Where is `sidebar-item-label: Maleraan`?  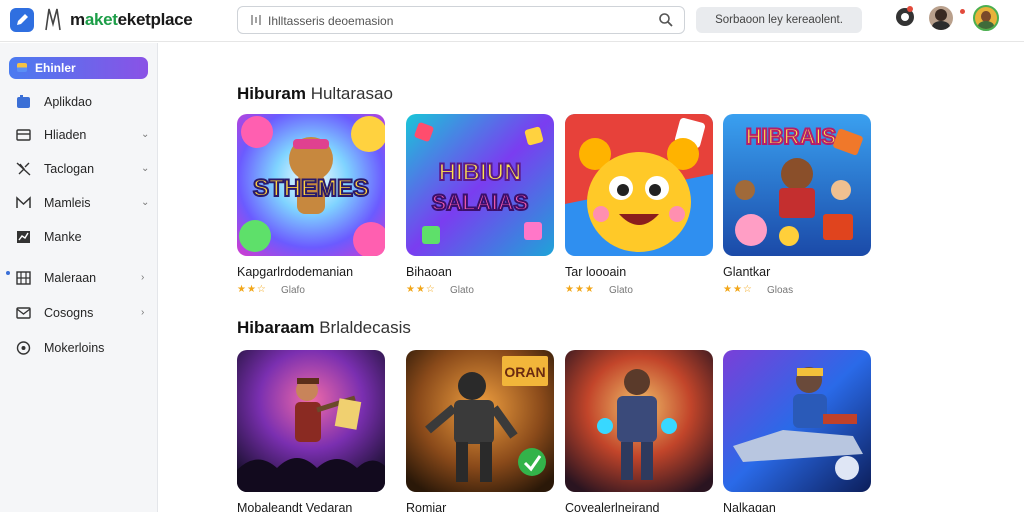
sidebar-item-label: Maleraan is located at coordinates (70, 278).